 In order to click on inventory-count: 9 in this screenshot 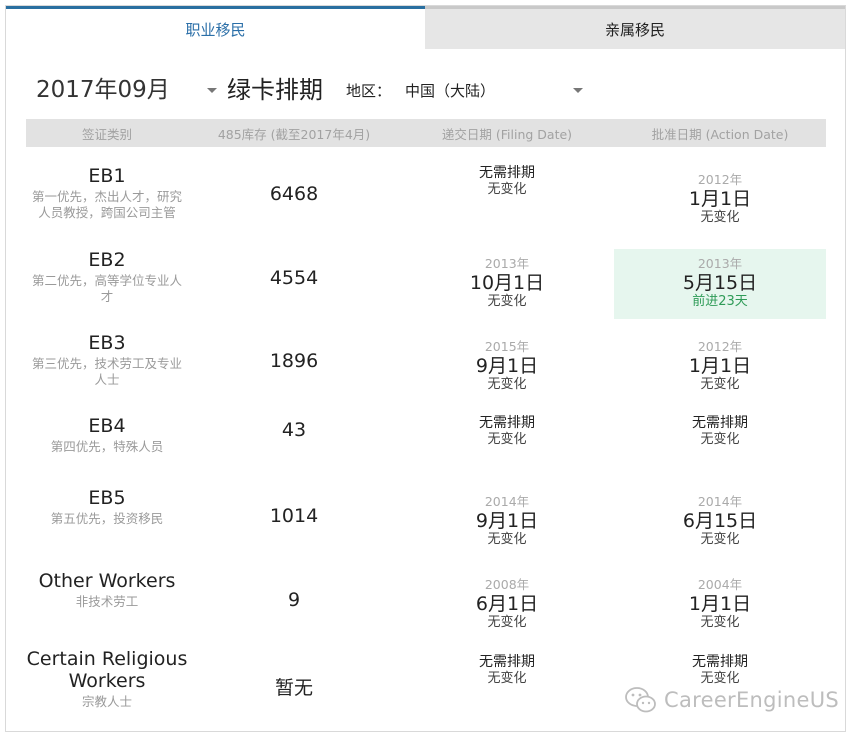, I will do `click(294, 600)`.